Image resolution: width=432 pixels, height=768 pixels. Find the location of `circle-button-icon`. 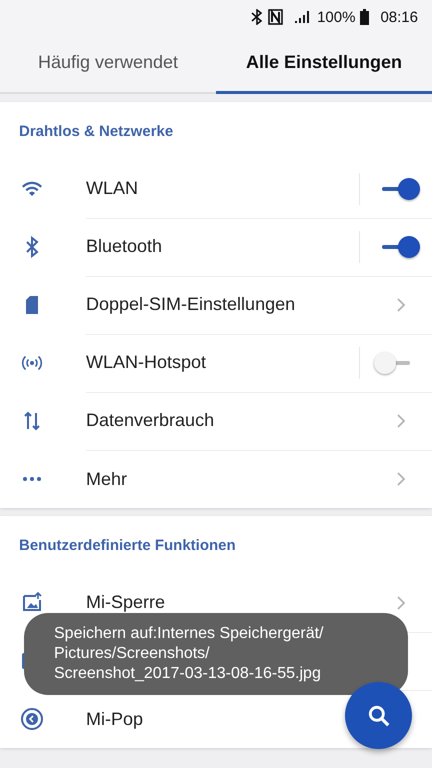

circle-button-icon is located at coordinates (32, 719).